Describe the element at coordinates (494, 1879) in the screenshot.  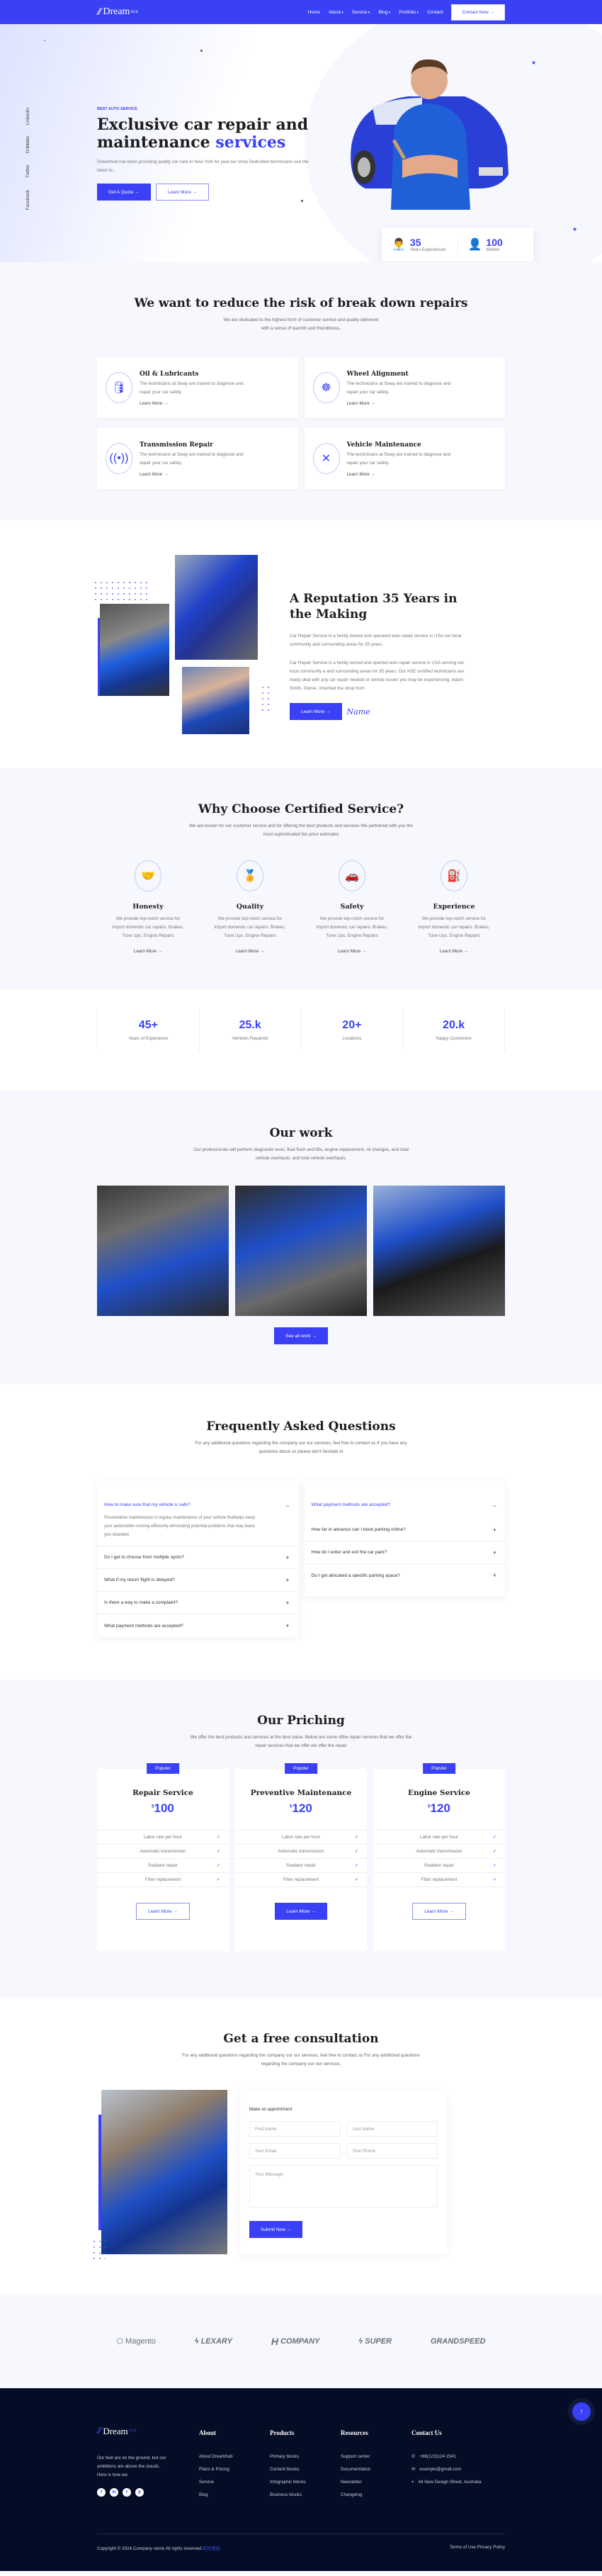
I see `check-icon: ✓` at that location.